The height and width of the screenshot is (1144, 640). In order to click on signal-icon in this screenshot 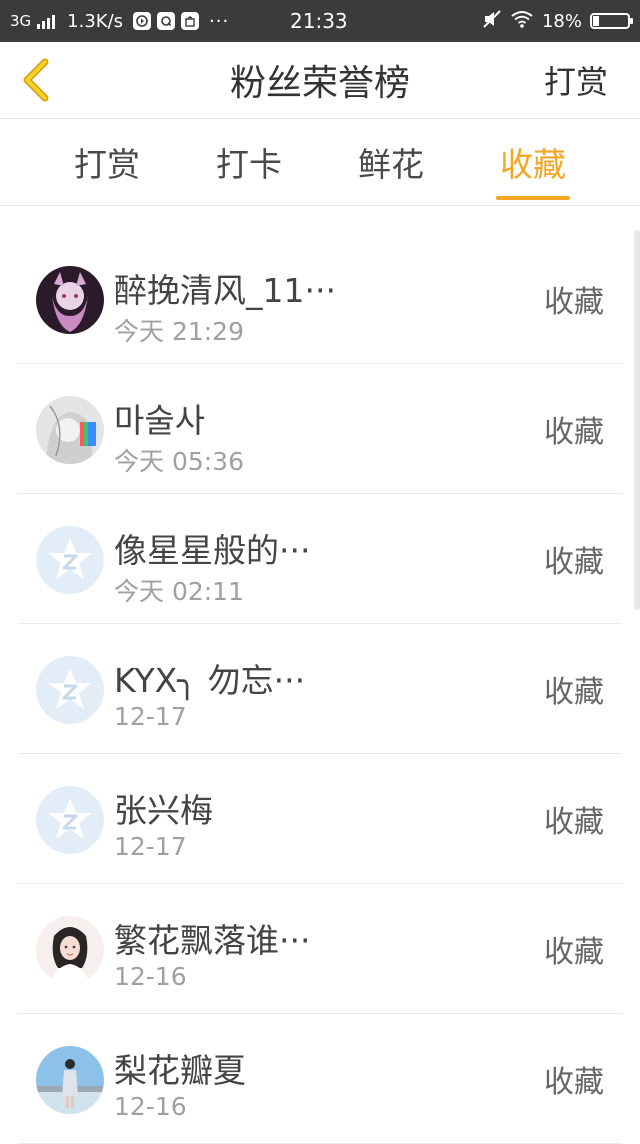, I will do `click(46, 21)`.